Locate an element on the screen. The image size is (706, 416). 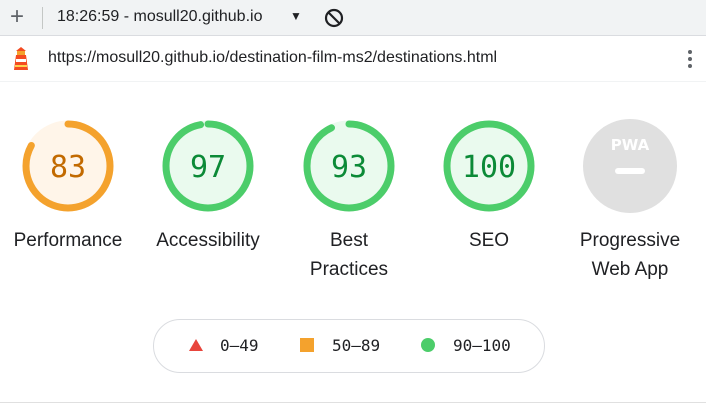
more-options-icon is located at coordinates (690, 60).